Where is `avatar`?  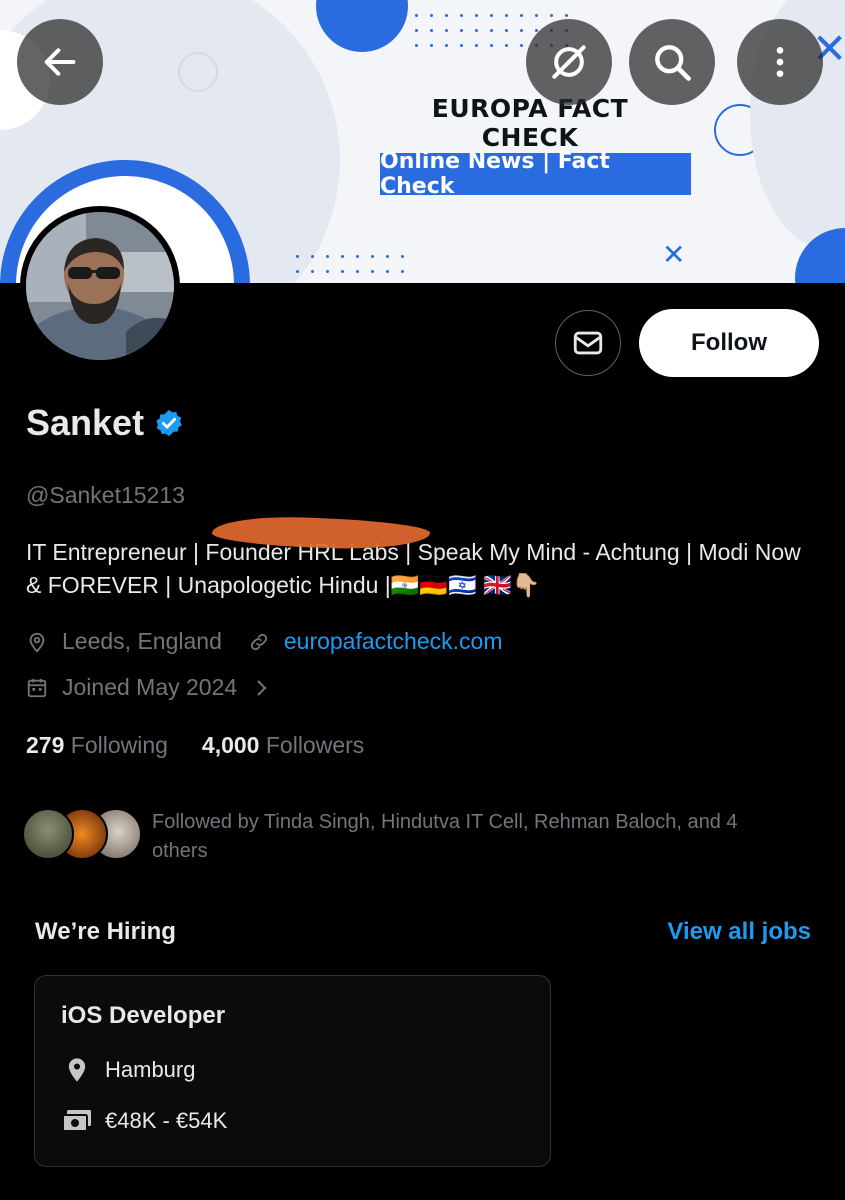 avatar is located at coordinates (48, 834).